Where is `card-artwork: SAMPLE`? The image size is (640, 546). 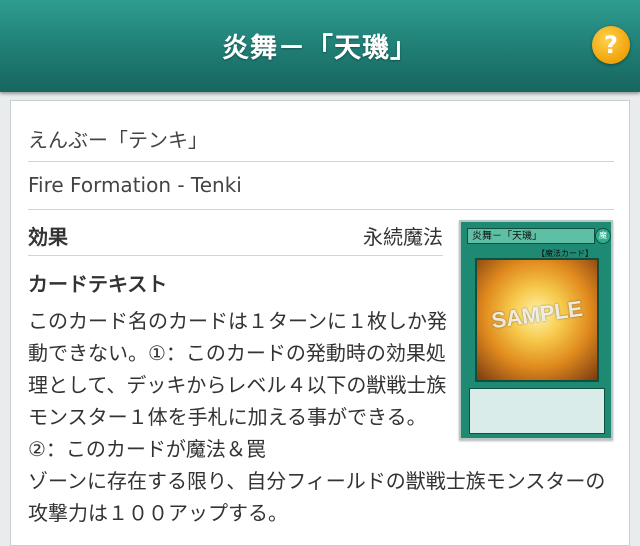
card-artwork: SAMPLE is located at coordinates (537, 320).